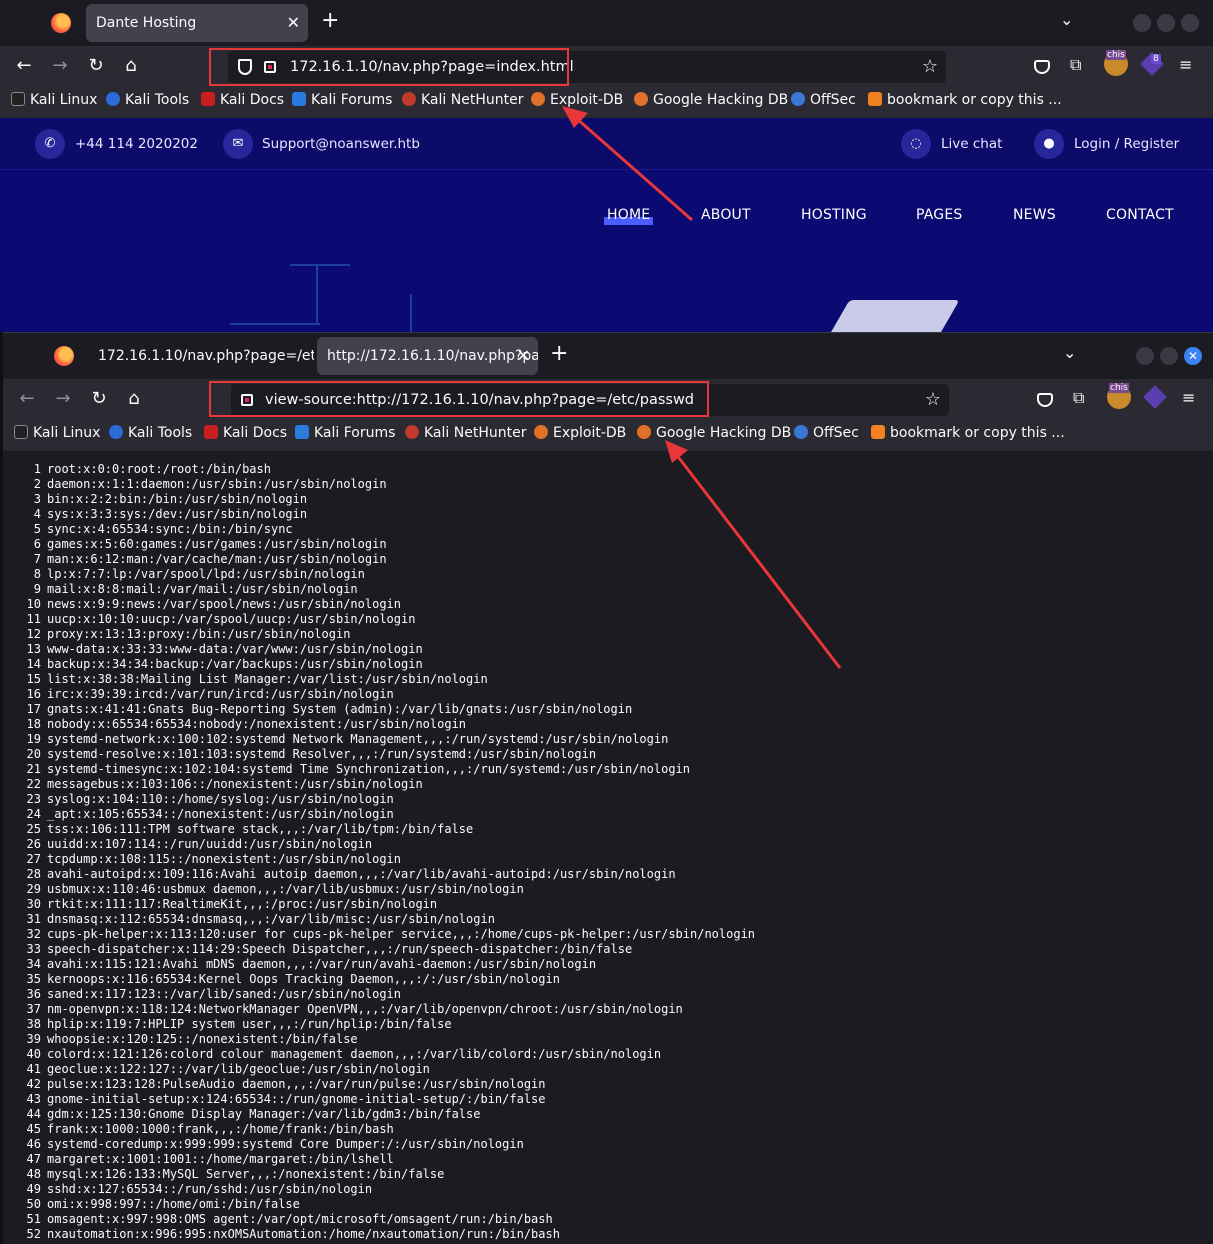 This screenshot has width=1213, height=1244. What do you see at coordinates (1034, 215) in the screenshot?
I see `menu-news: NEWS` at bounding box center [1034, 215].